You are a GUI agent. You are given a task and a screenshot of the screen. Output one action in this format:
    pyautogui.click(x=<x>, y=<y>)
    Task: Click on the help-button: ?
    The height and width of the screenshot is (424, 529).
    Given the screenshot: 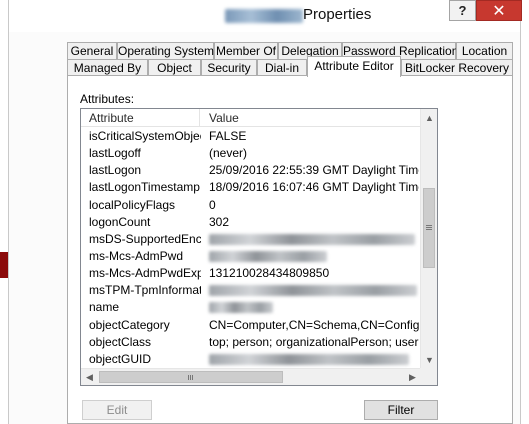 What is the action you would take?
    pyautogui.click(x=462, y=10)
    